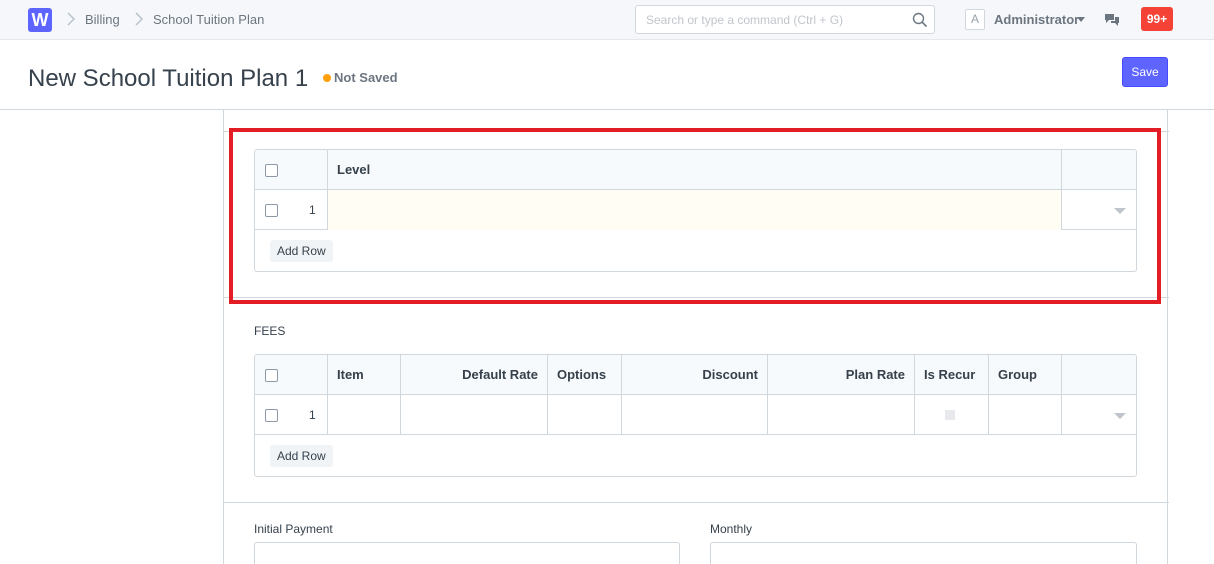  What do you see at coordinates (1112, 20) in the screenshot?
I see `chat-icon` at bounding box center [1112, 20].